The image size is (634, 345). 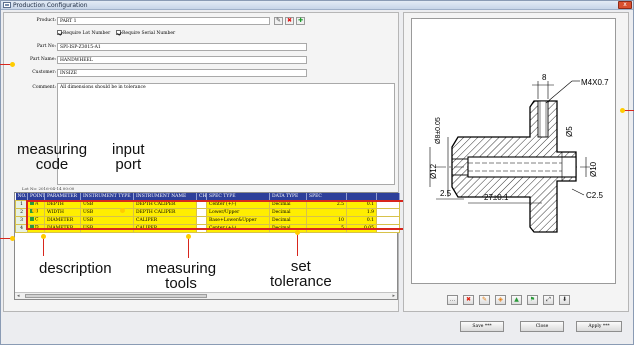 I want to click on dim-chamfer: C2.5, so click(x=594, y=195).